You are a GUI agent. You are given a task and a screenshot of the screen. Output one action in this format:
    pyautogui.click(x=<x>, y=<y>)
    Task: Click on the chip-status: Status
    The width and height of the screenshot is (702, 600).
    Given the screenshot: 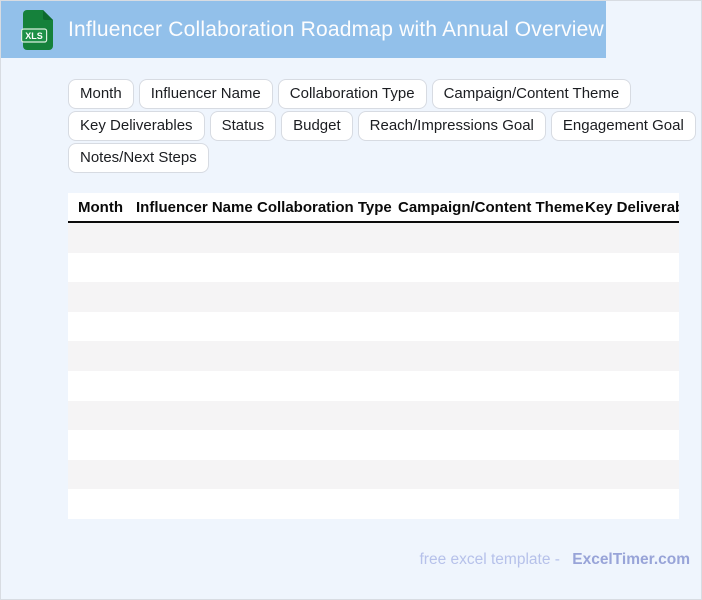 What is the action you would take?
    pyautogui.click(x=243, y=126)
    